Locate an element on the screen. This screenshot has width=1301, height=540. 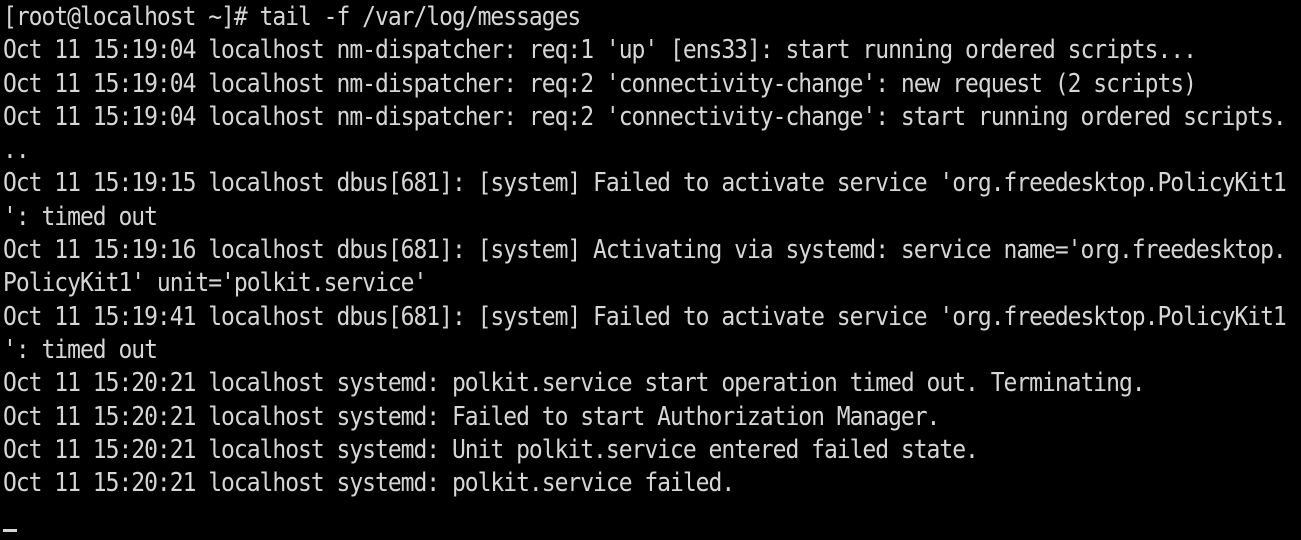
terminal-line: .. is located at coordinates (16, 150).